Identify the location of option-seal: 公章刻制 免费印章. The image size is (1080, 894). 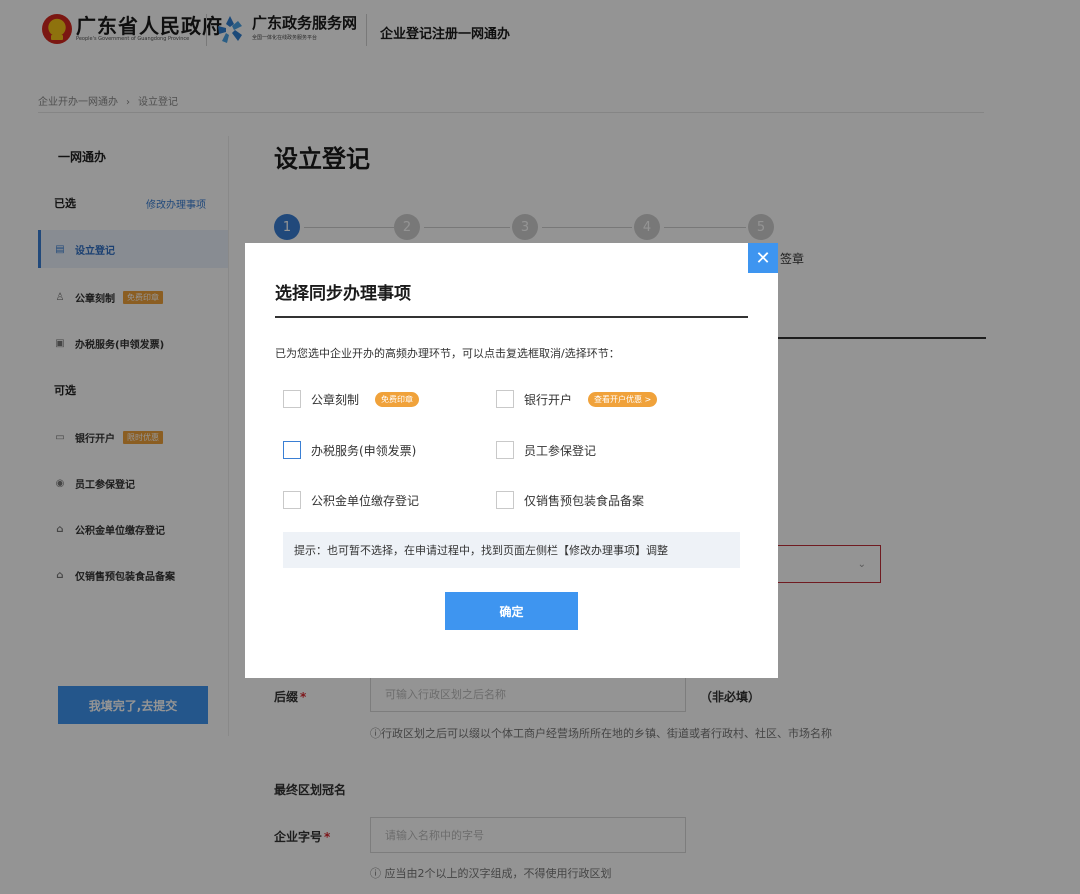
(351, 399).